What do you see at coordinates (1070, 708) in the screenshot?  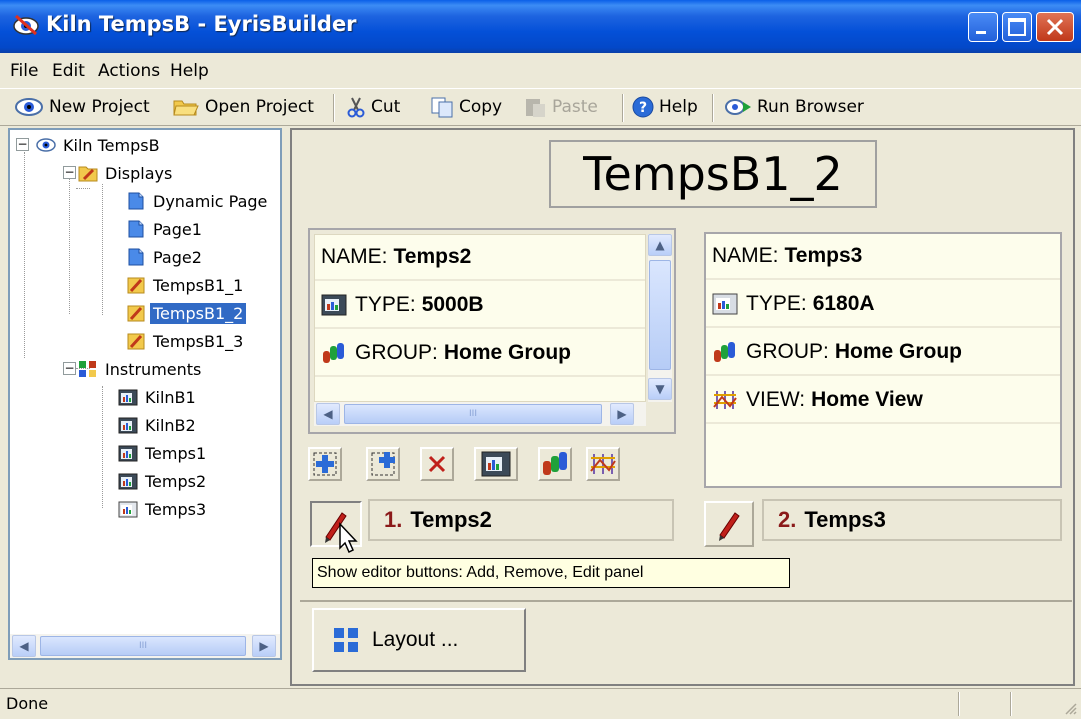 I see `resize-grip-icon` at bounding box center [1070, 708].